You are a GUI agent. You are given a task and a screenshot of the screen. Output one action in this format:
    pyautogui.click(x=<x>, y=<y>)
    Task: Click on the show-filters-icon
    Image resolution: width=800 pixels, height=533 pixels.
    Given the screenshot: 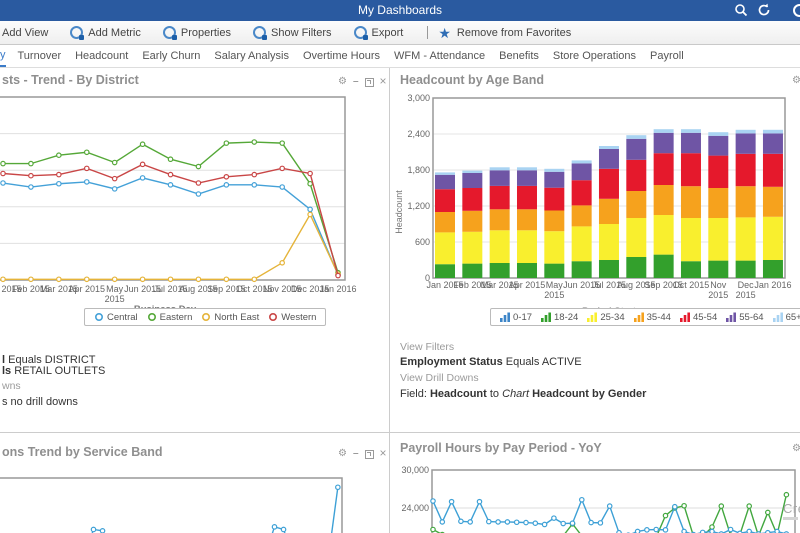 What is the action you would take?
    pyautogui.click(x=260, y=33)
    